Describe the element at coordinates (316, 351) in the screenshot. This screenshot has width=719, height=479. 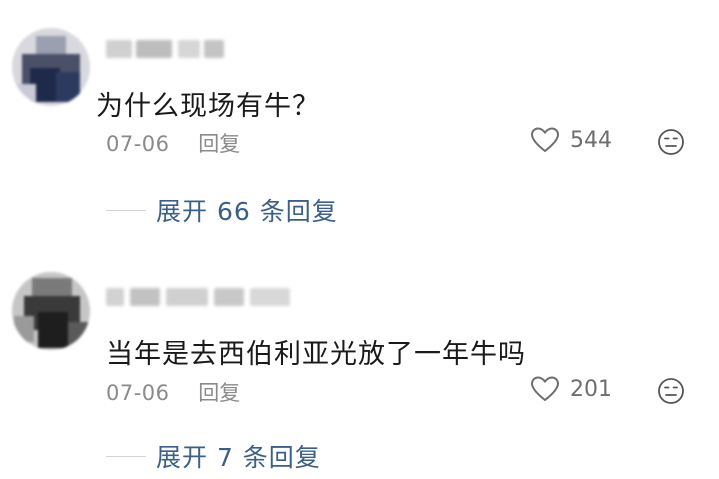
I see `comment-text: 当年是去西伯利亚光放了一年牛吗` at that location.